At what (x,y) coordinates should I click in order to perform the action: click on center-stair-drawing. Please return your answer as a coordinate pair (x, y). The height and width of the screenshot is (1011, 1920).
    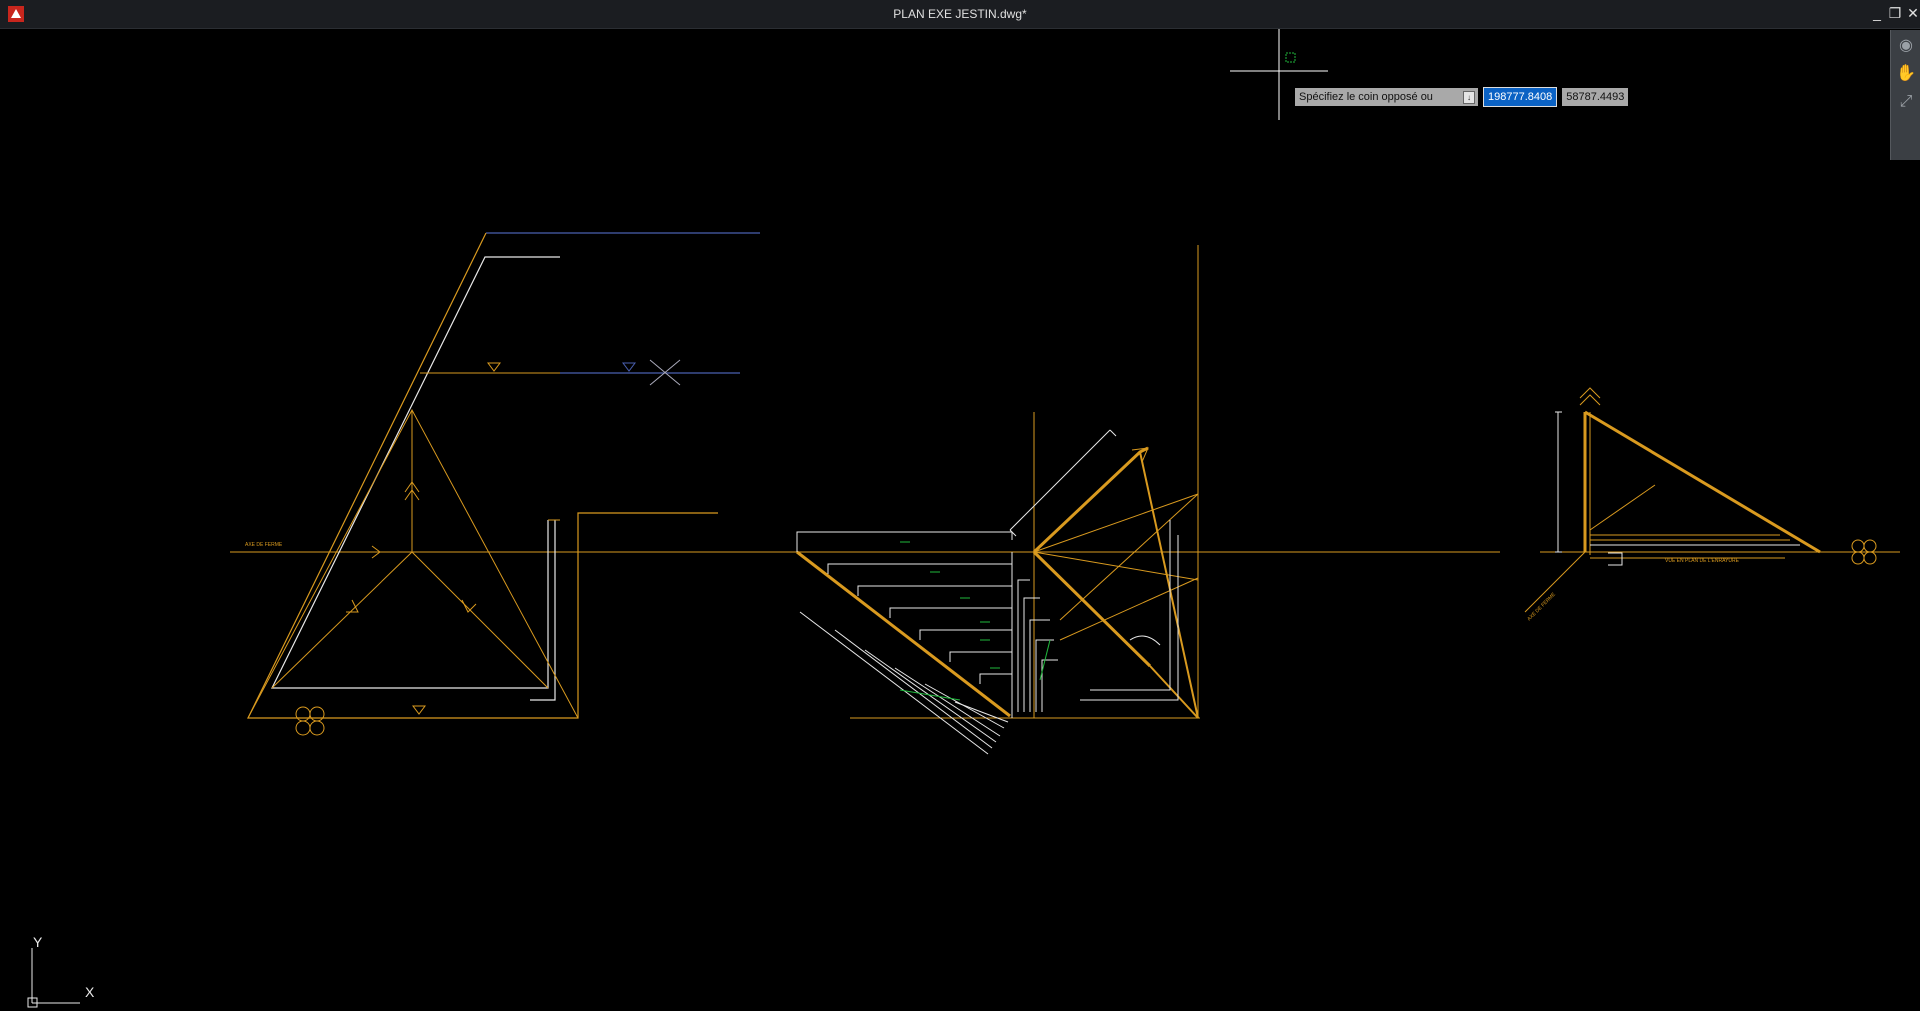
    Looking at the image, I should click on (998, 500).